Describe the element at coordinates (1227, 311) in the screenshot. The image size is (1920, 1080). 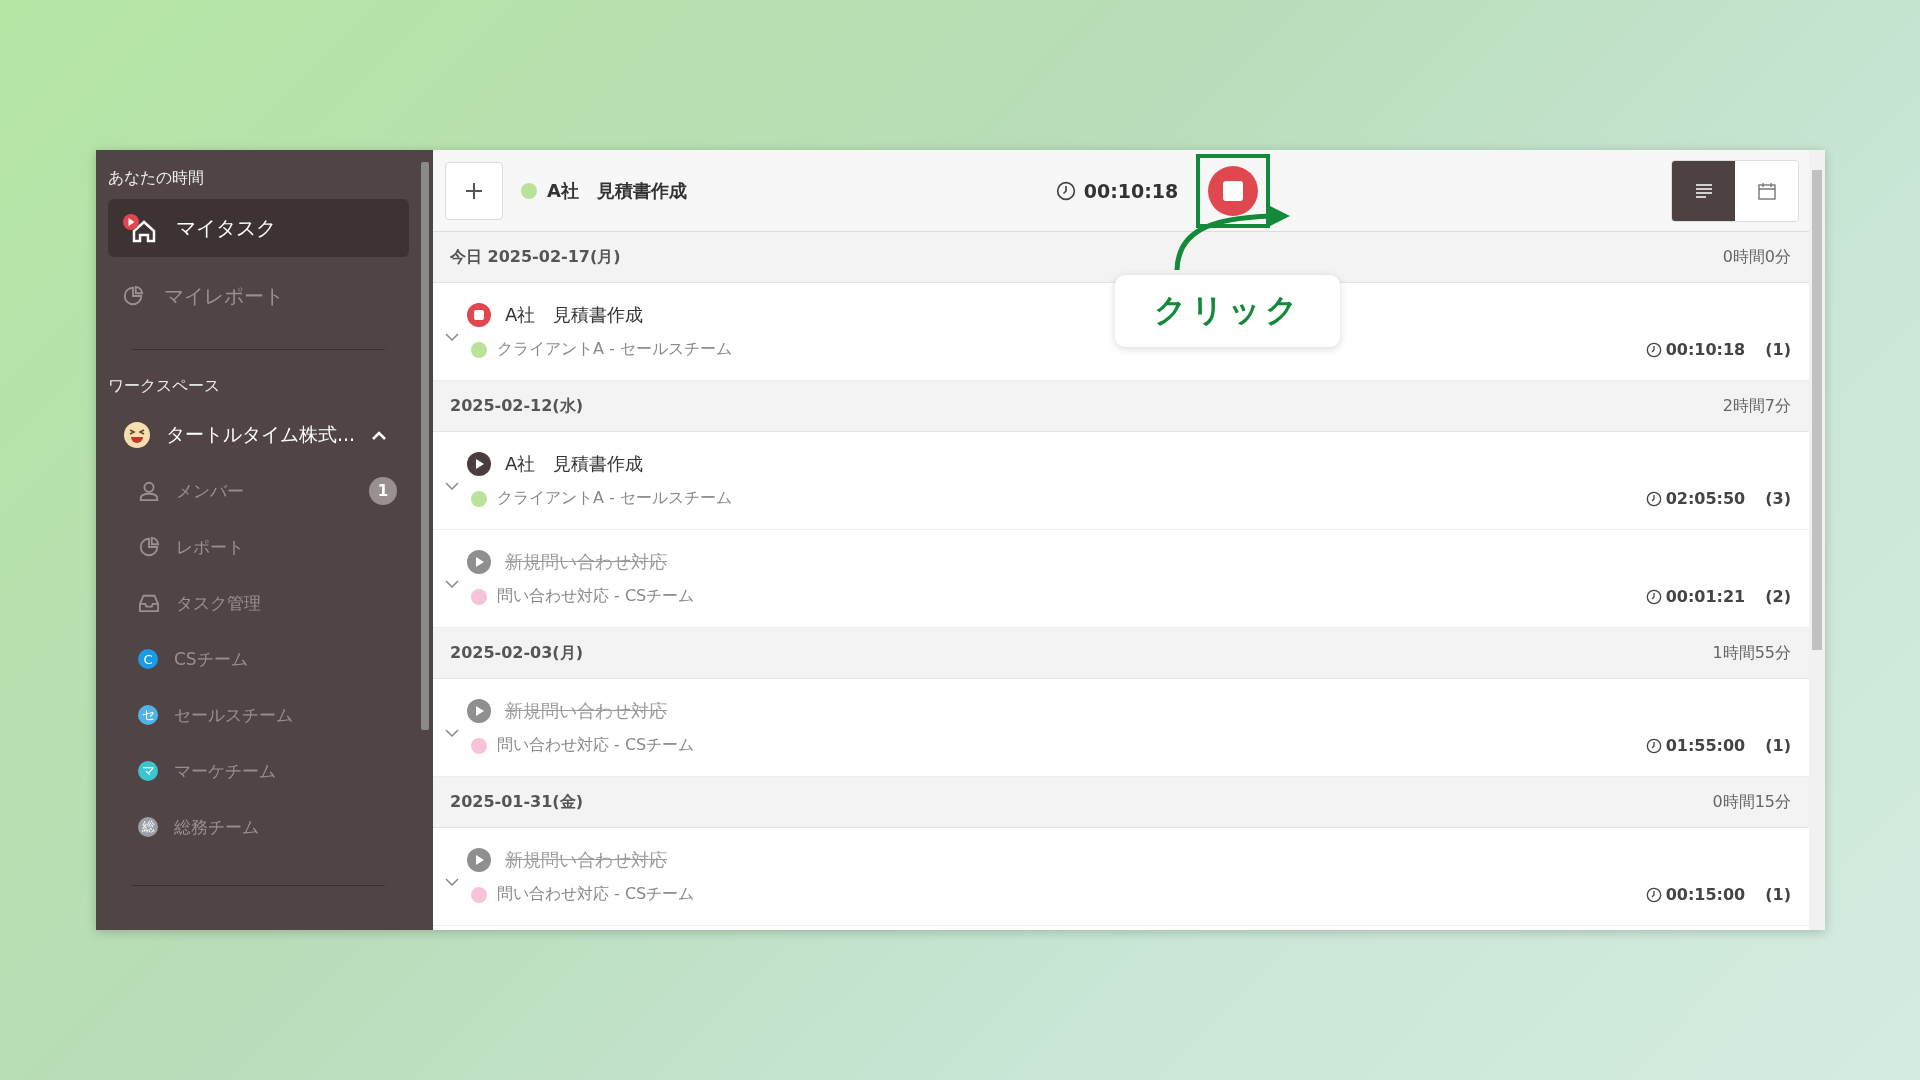
I see `callout-label: クリック` at that location.